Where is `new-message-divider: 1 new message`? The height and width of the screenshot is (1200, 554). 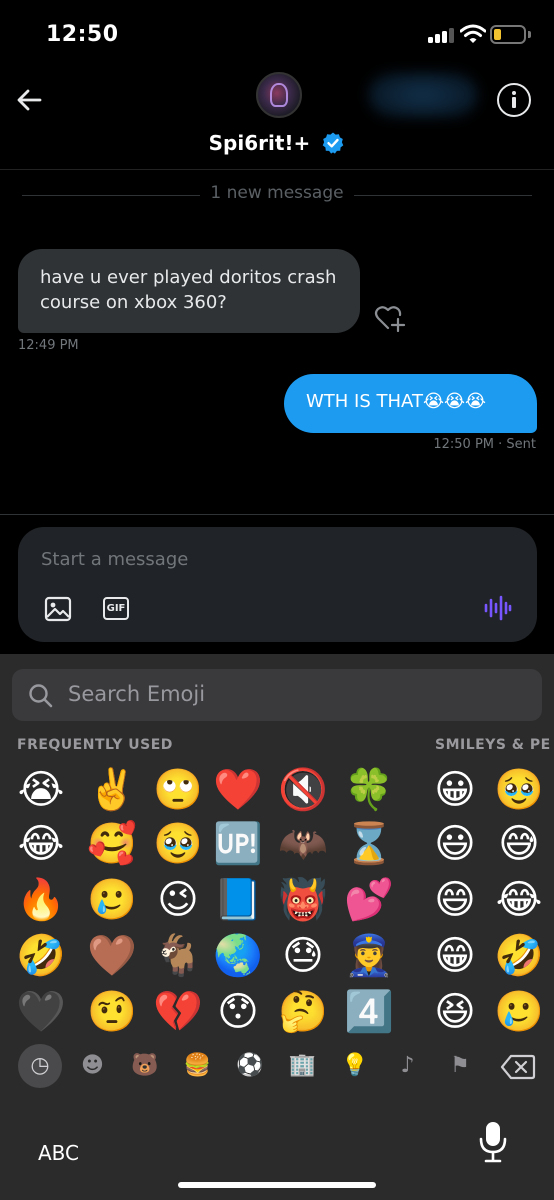
new-message-divider: 1 new message is located at coordinates (277, 195).